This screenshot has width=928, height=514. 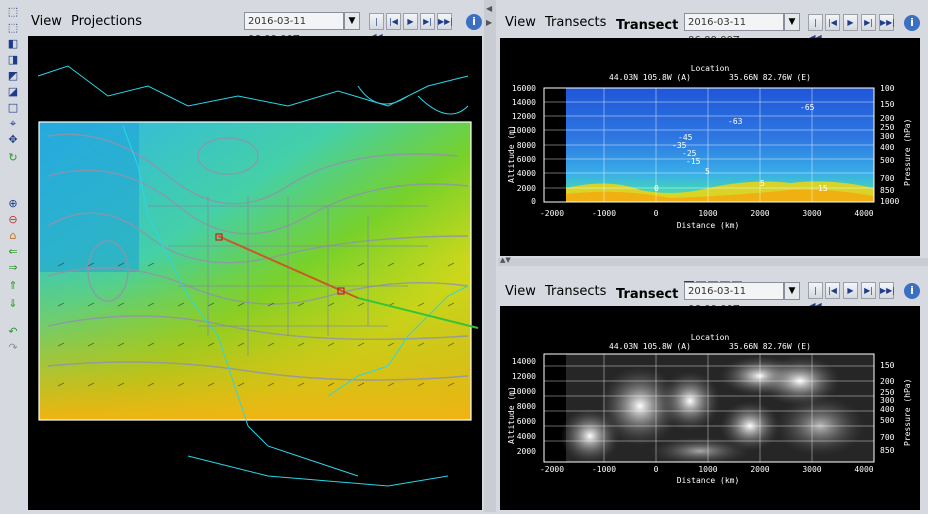 I want to click on y2-axis-label: Pressure (hPa), so click(x=907, y=412).